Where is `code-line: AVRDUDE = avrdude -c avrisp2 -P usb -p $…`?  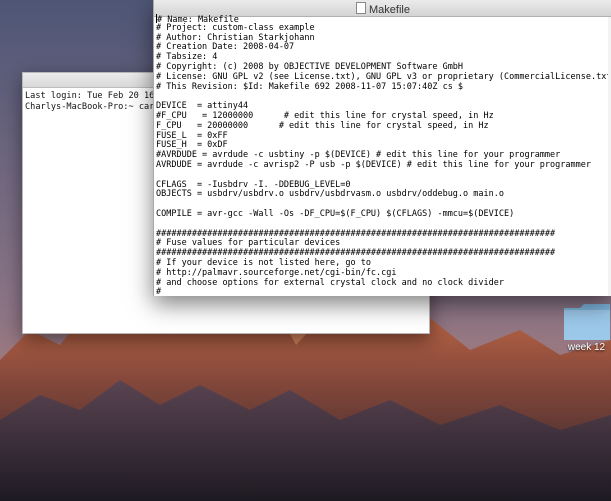 code-line: AVRDUDE = avrdude -c avrisp2 -P usb -p $… is located at coordinates (382, 165).